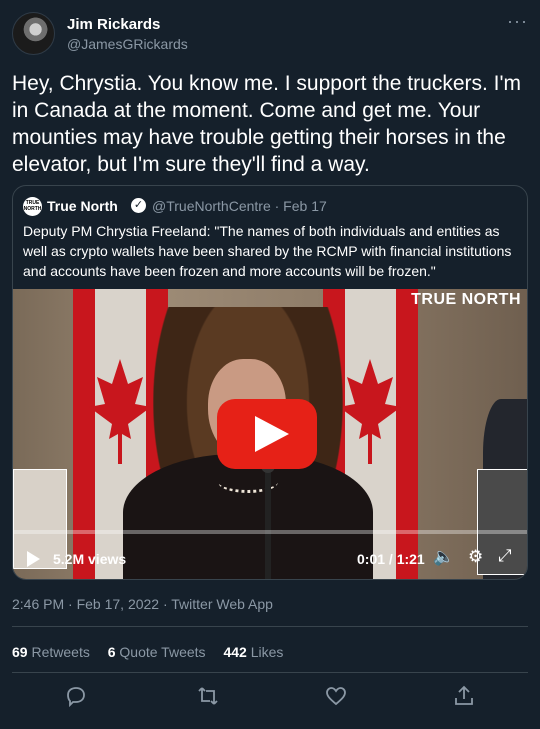  Describe the element at coordinates (33, 33) in the screenshot. I see `avatar` at that location.